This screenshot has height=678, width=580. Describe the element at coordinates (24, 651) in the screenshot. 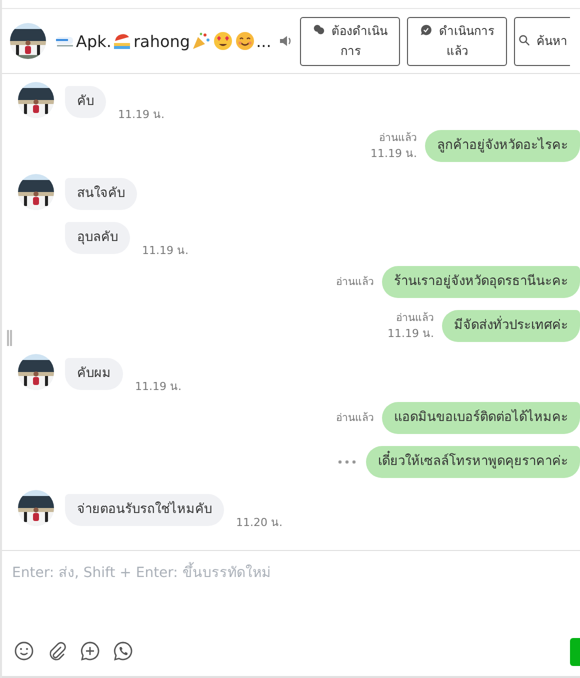

I see `emoji-icon` at that location.